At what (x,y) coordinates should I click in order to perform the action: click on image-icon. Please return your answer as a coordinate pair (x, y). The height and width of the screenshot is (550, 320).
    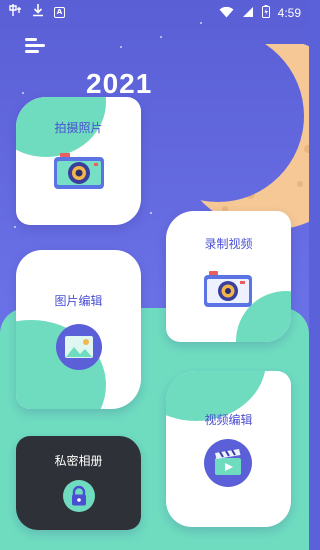
    Looking at the image, I should click on (79, 347).